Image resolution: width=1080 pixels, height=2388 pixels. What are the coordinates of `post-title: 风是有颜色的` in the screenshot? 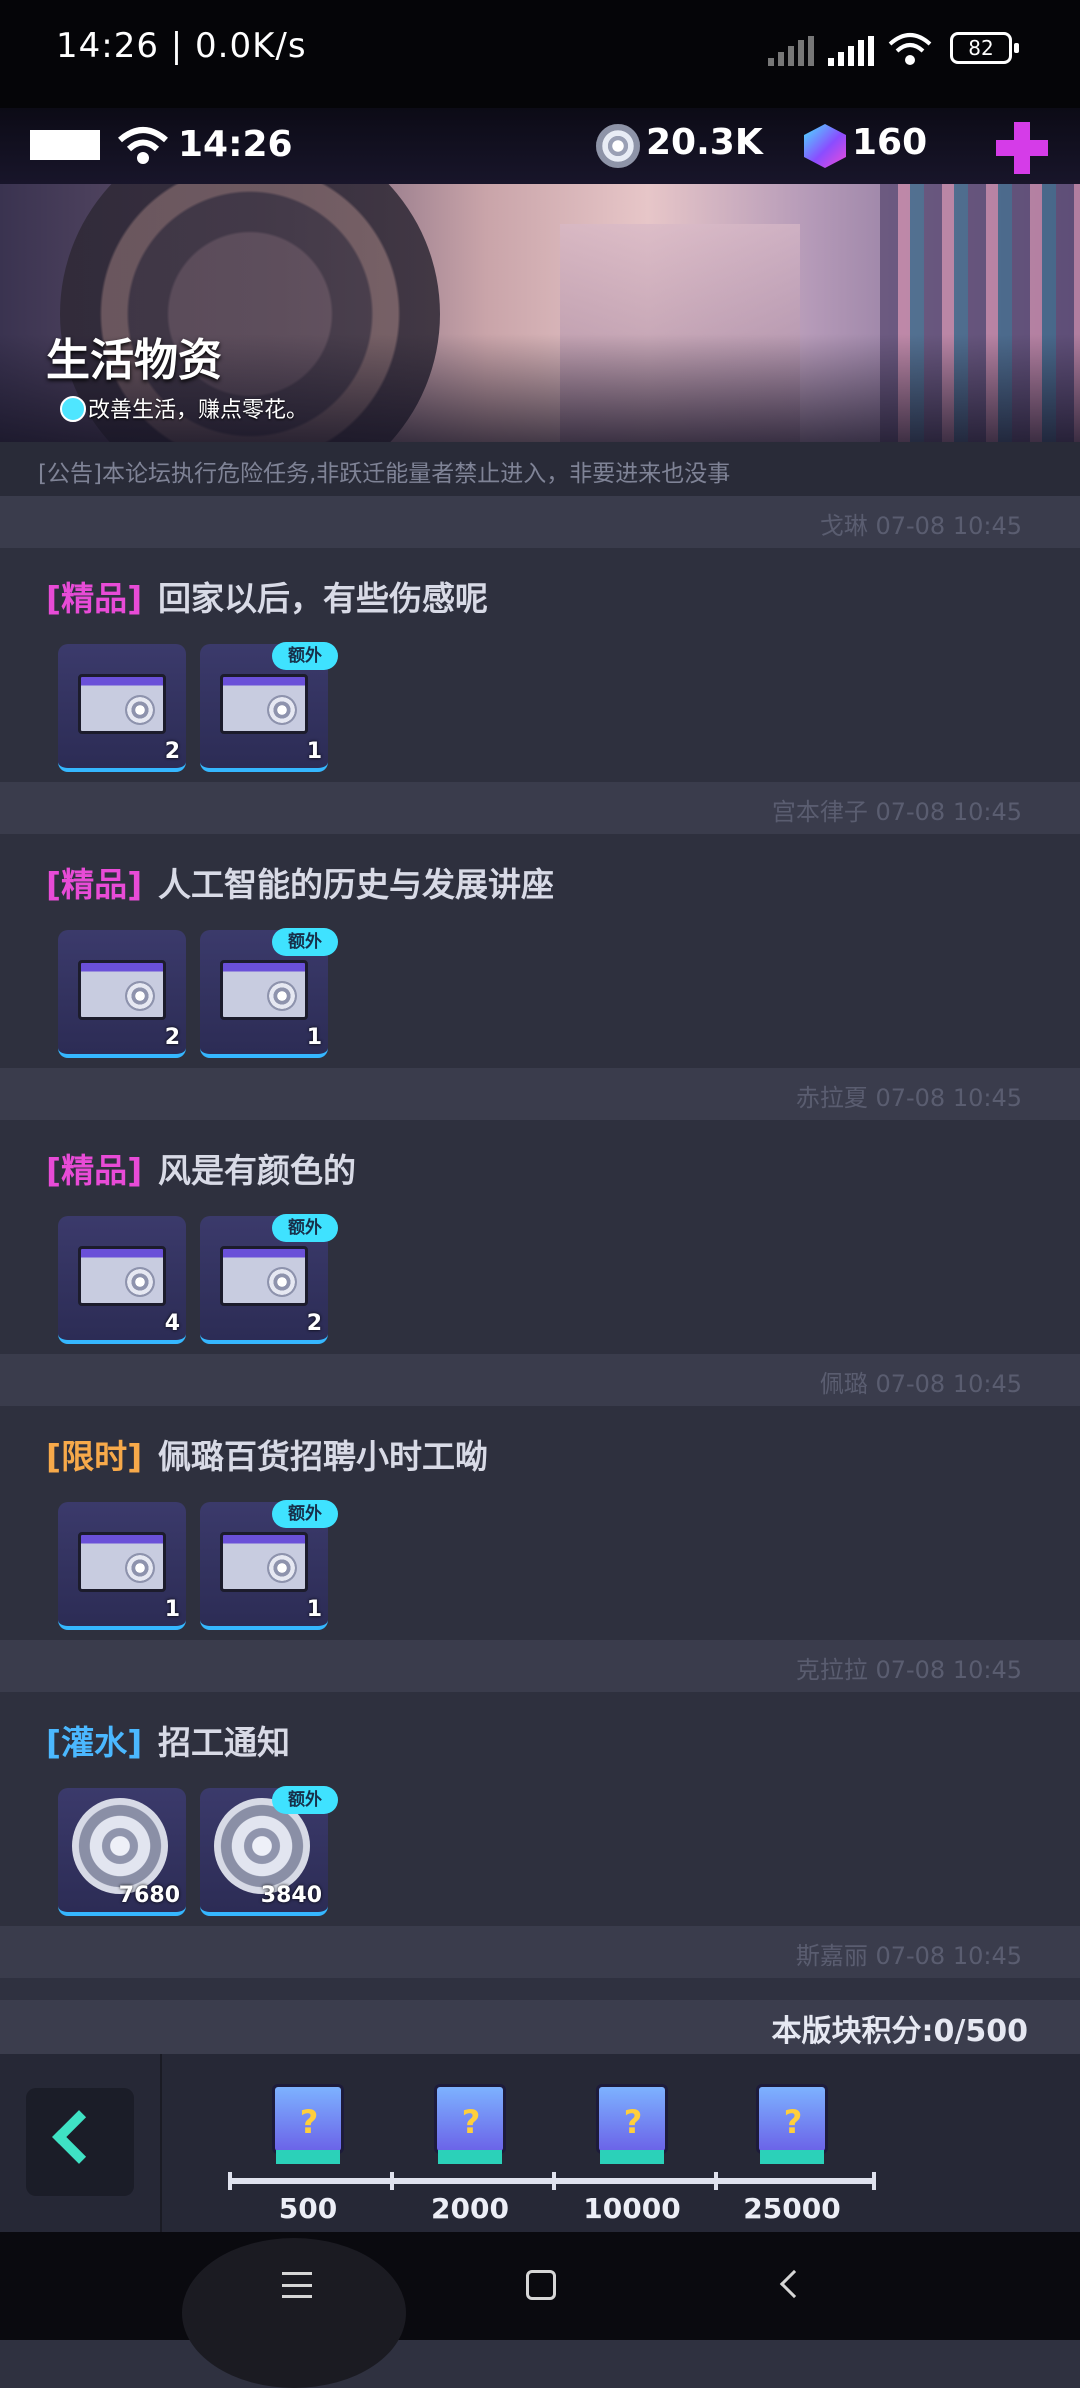 It's located at (257, 1170).